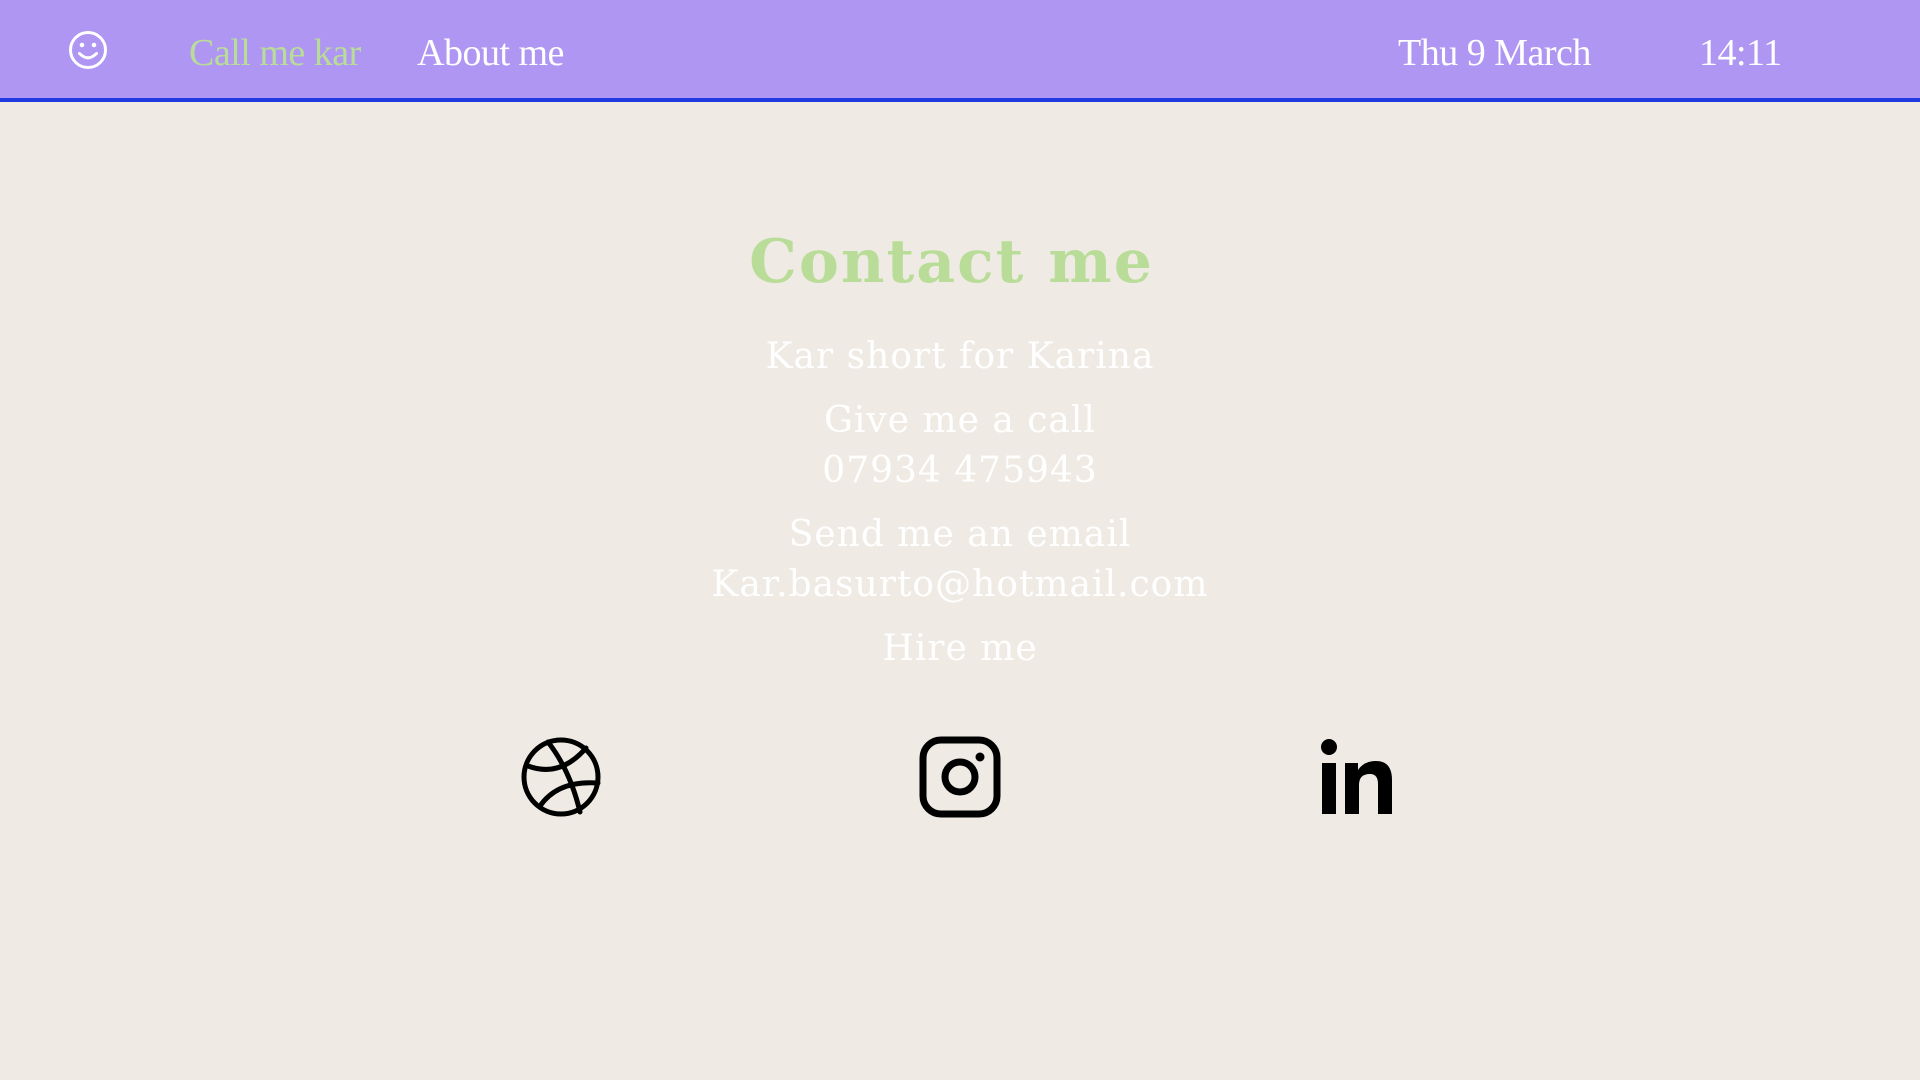 This screenshot has height=1080, width=1920. I want to click on instagram-icon, so click(960, 777).